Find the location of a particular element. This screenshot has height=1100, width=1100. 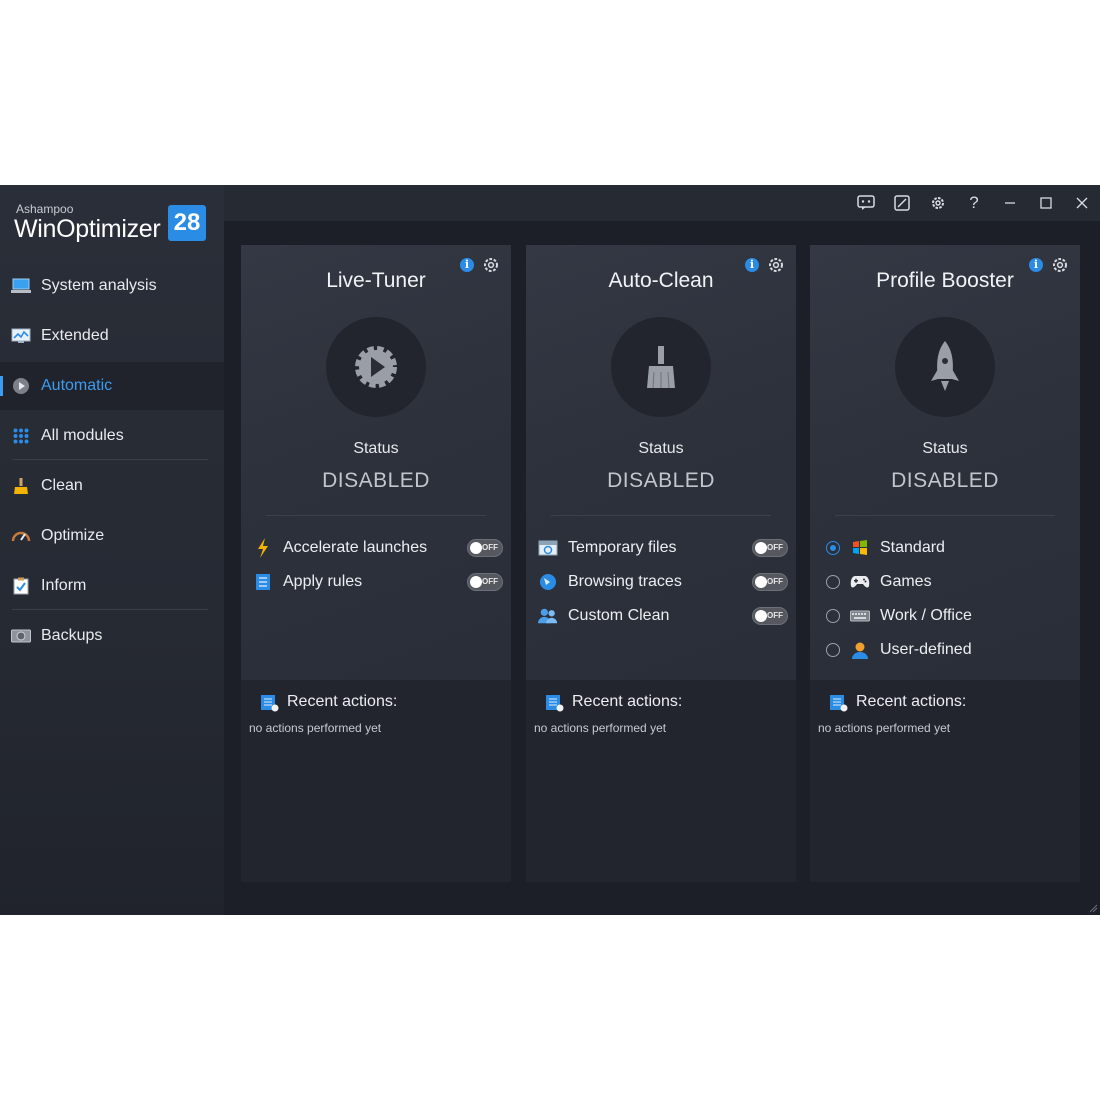

users-icon is located at coordinates (548, 616).